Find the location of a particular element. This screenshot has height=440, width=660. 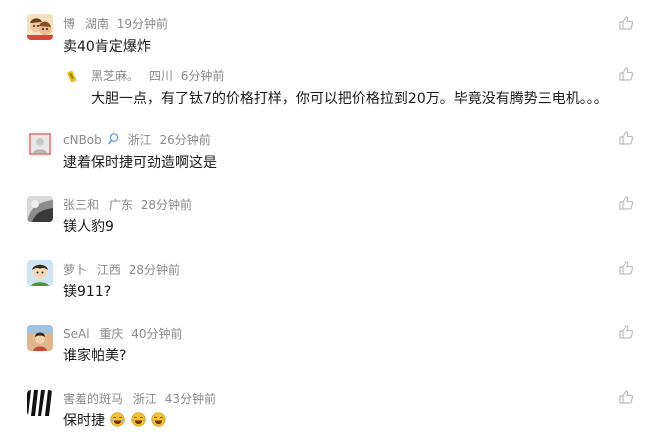

timestamp: 26分钟前 is located at coordinates (185, 140).